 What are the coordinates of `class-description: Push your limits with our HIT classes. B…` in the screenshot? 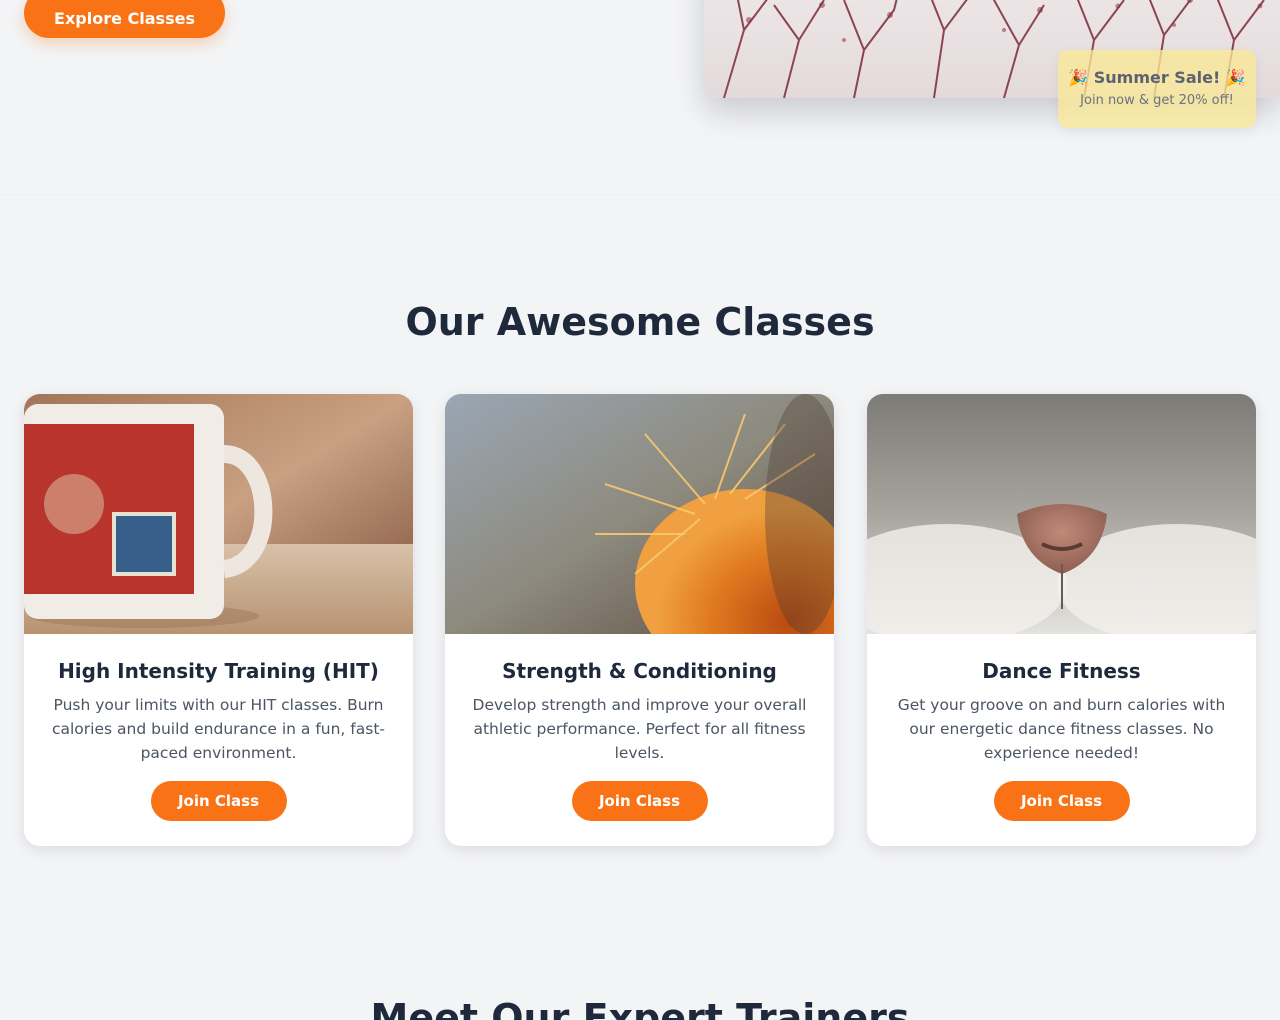 It's located at (218, 729).